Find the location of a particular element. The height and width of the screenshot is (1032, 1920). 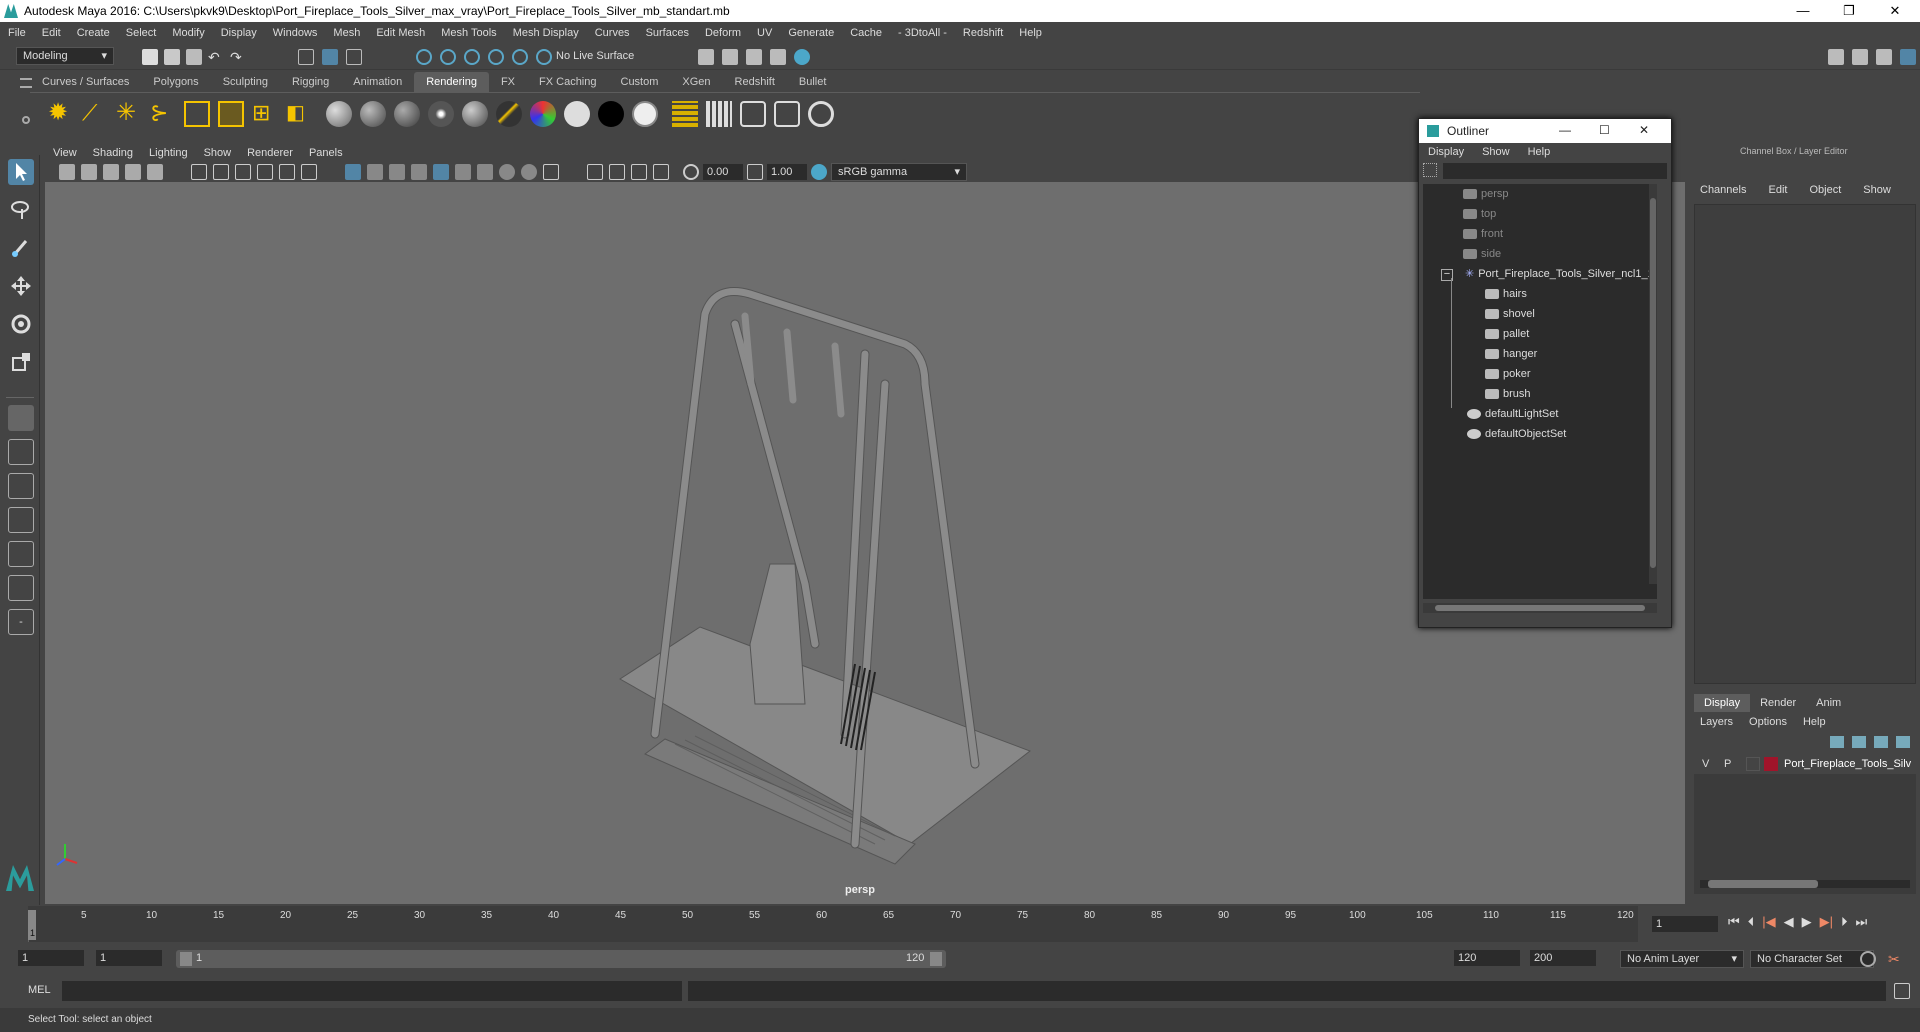

wireframe-icon is located at coordinates (353, 172).